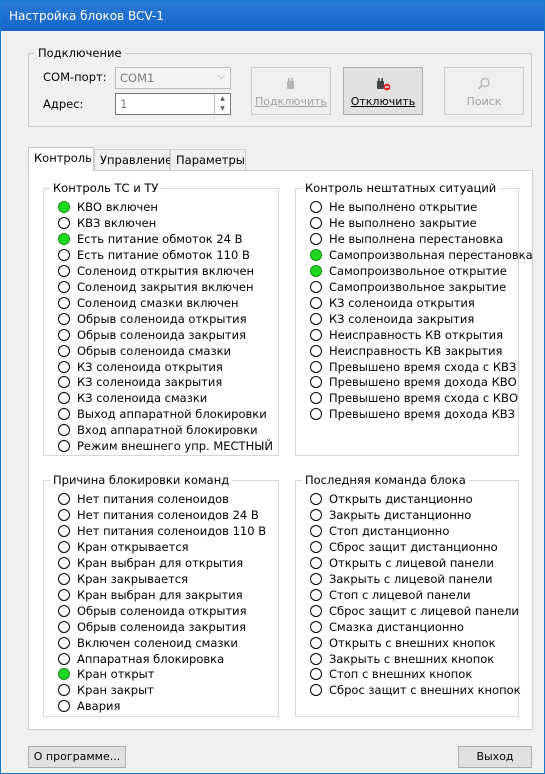 The image size is (545, 774). I want to click on search-icon, so click(484, 85).